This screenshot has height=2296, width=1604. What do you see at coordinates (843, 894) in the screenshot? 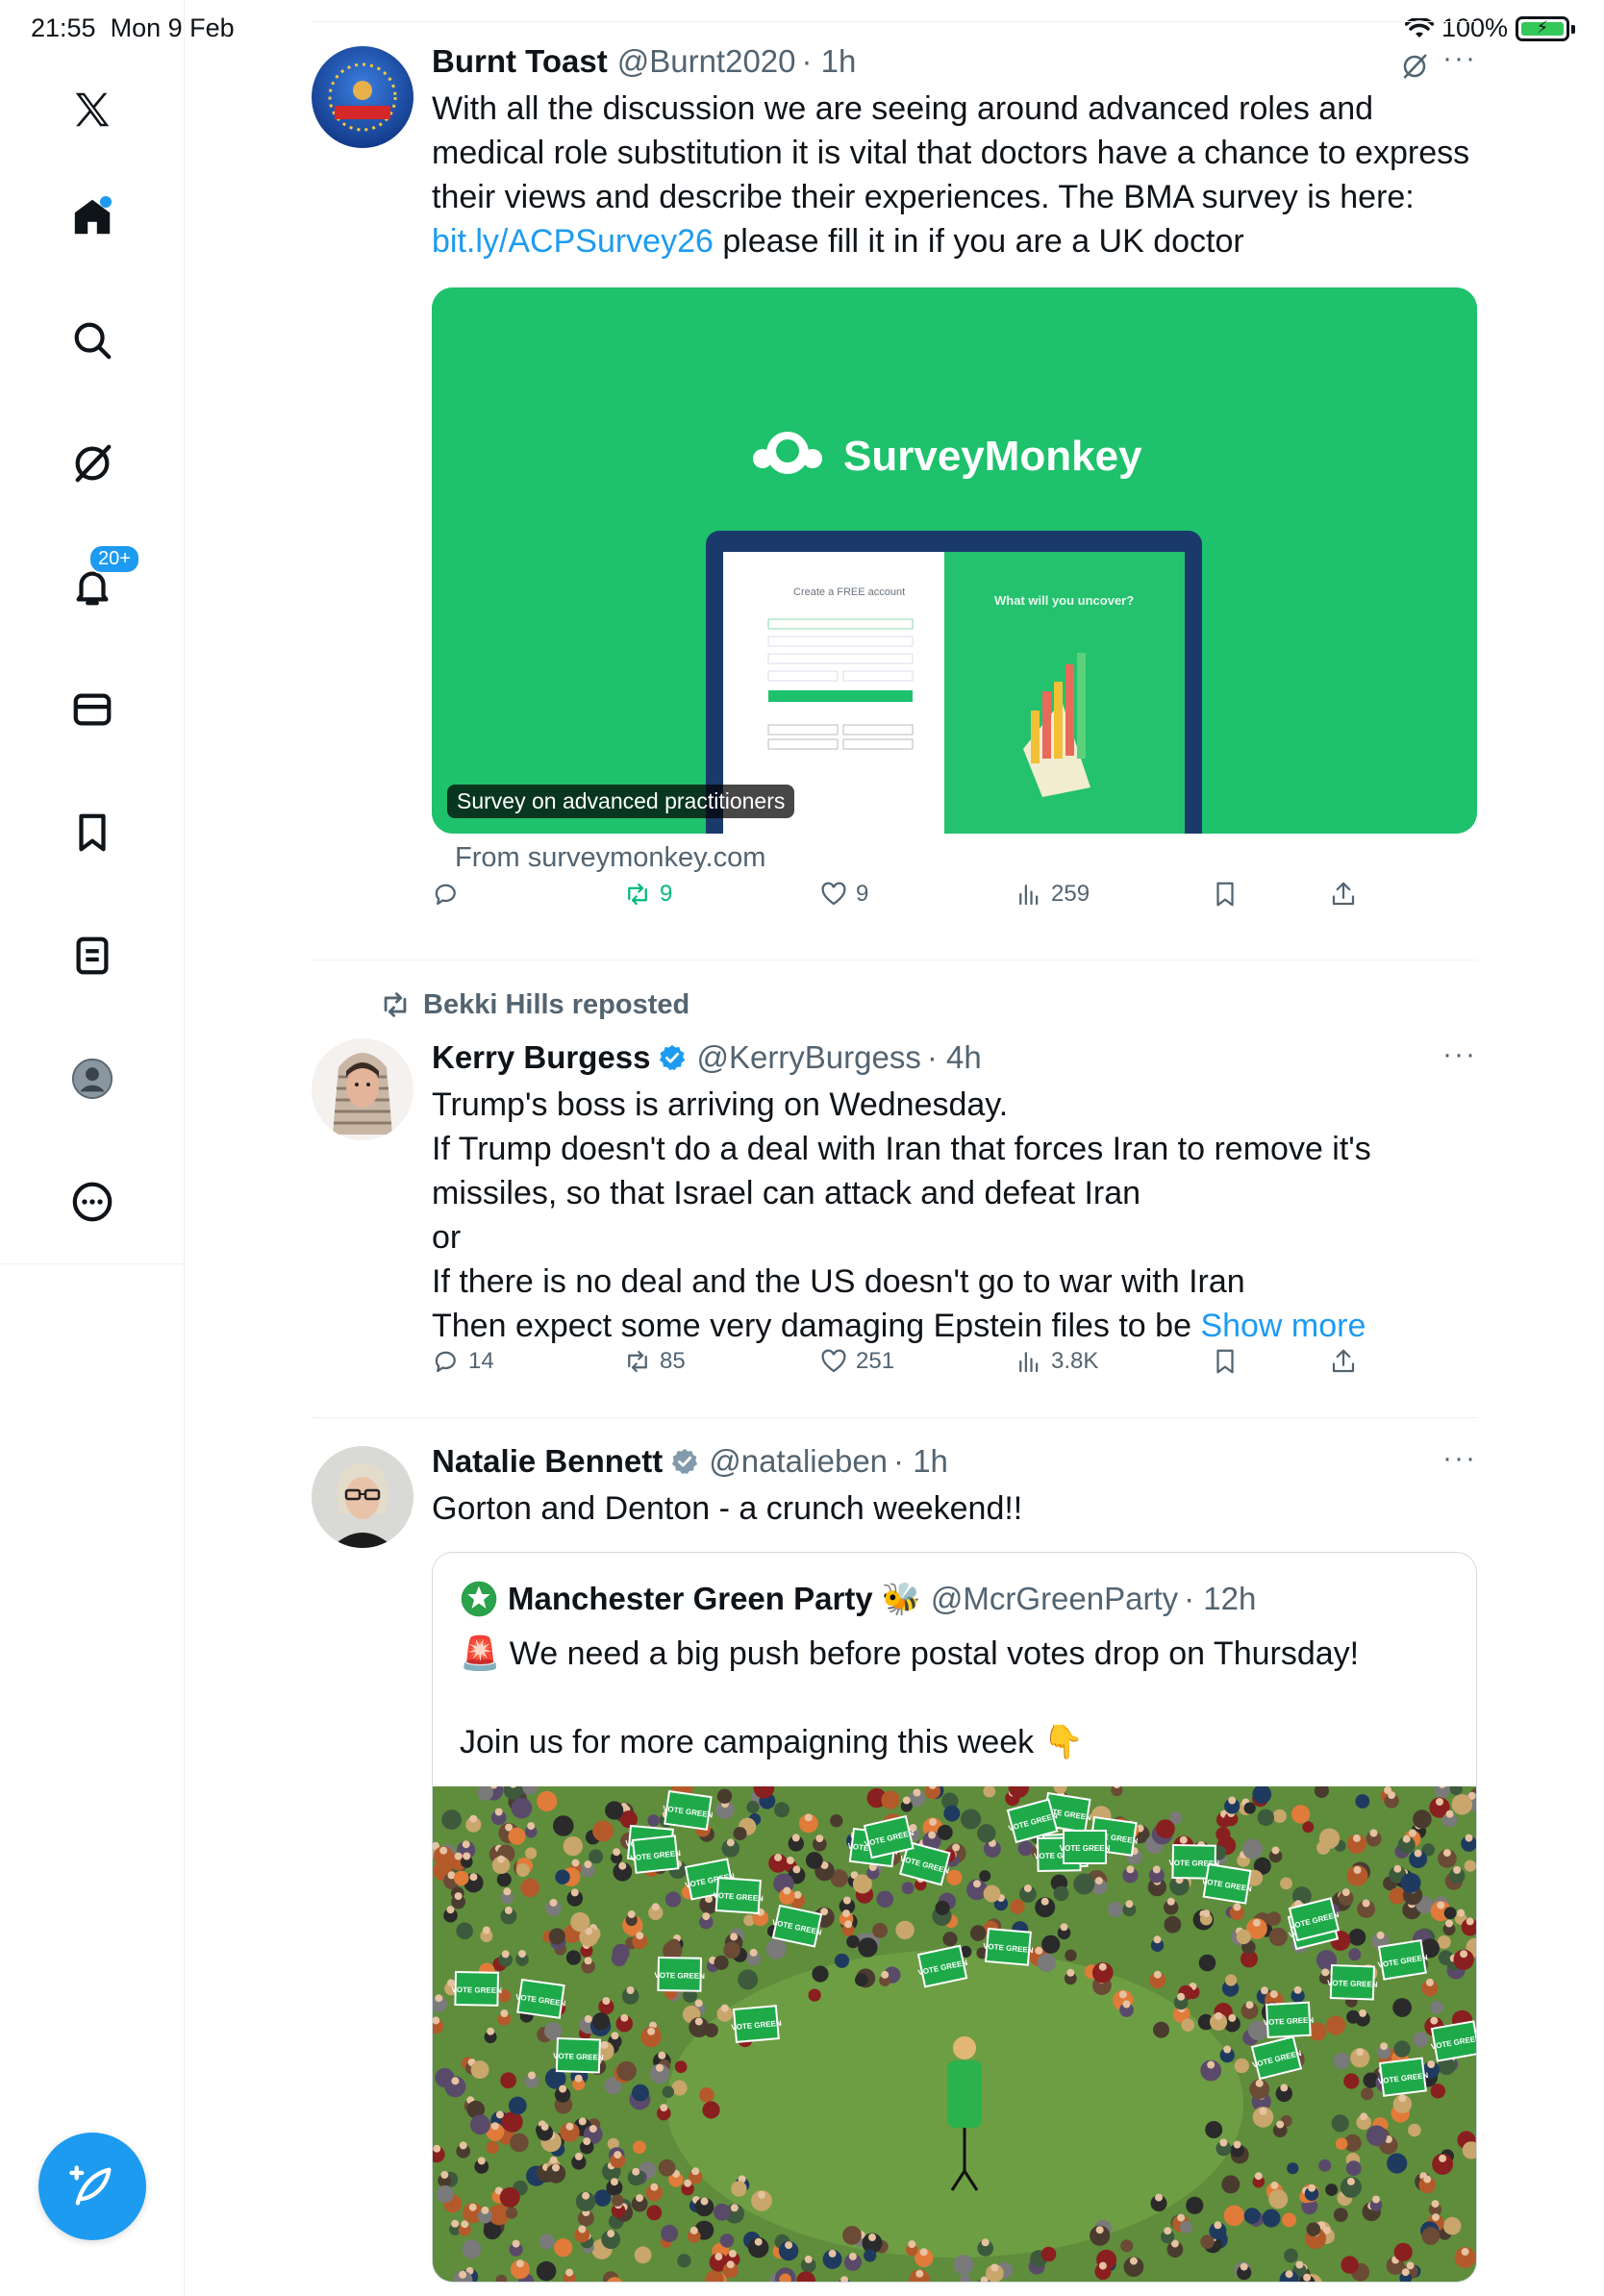
I see `like-button: 9` at bounding box center [843, 894].